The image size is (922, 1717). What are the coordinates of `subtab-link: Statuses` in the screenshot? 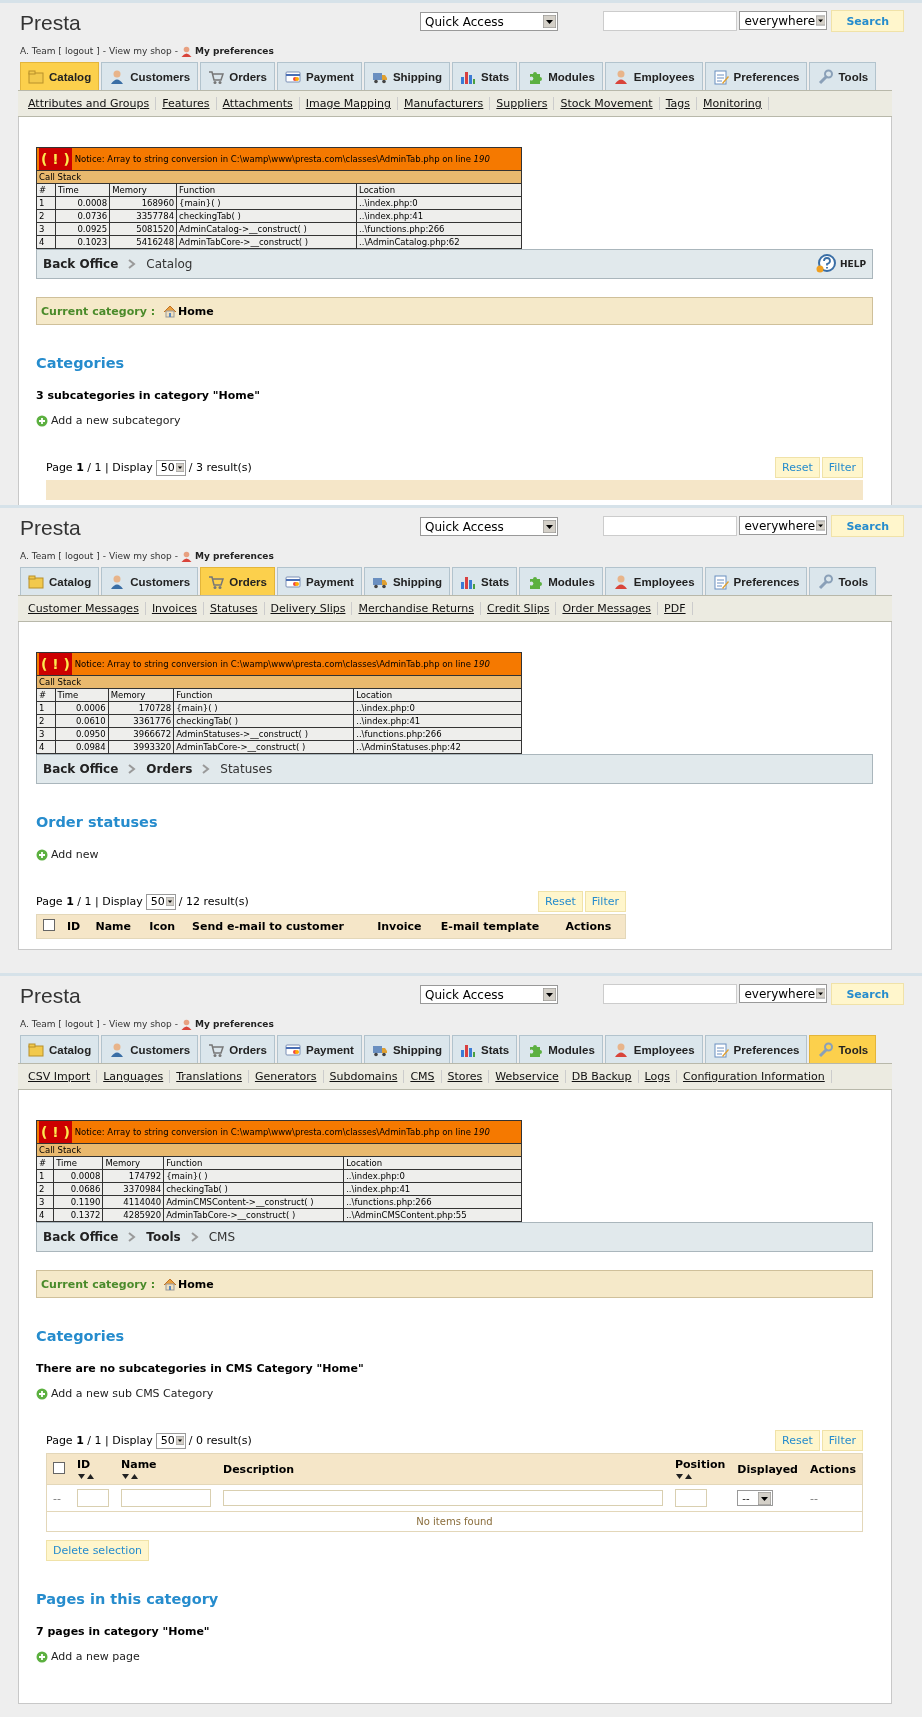 It's located at (234, 608).